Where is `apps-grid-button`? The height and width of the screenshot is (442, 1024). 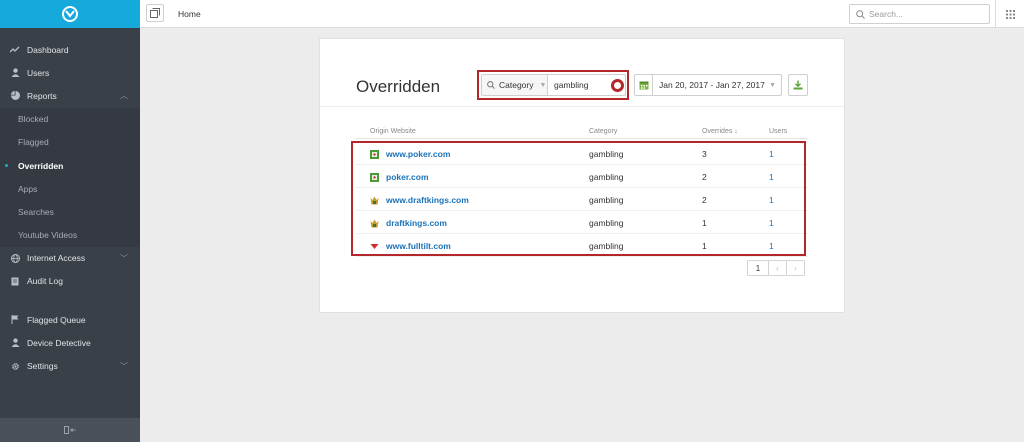
apps-grid-button is located at coordinates (1009, 14).